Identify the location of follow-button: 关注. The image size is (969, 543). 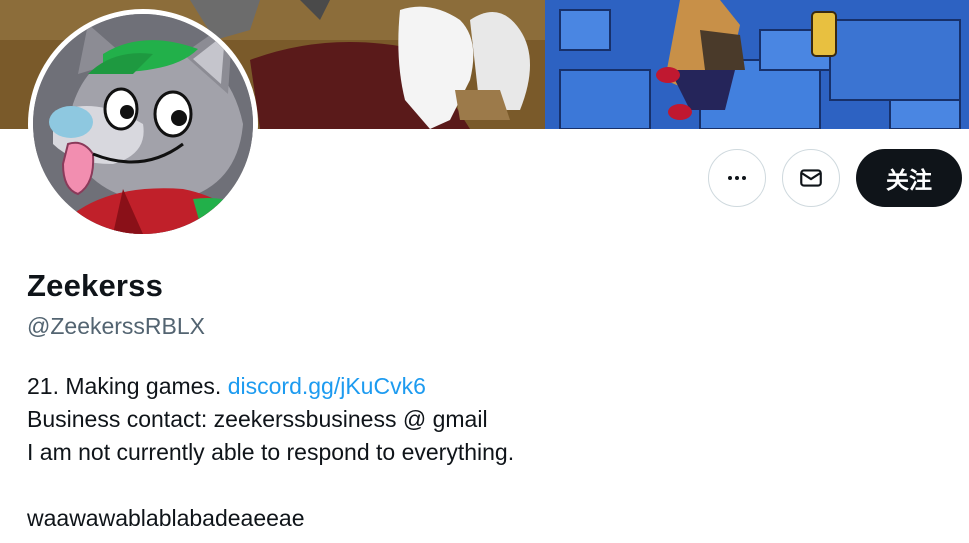
(909, 178).